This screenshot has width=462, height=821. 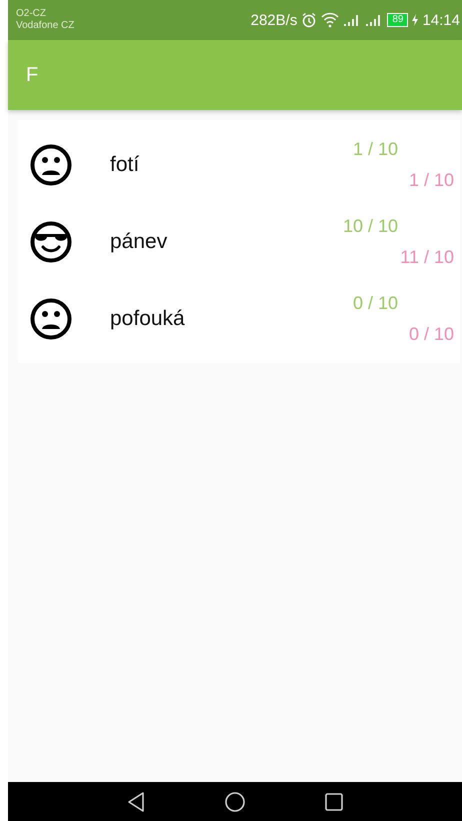 I want to click on app-title: F, so click(x=32, y=75).